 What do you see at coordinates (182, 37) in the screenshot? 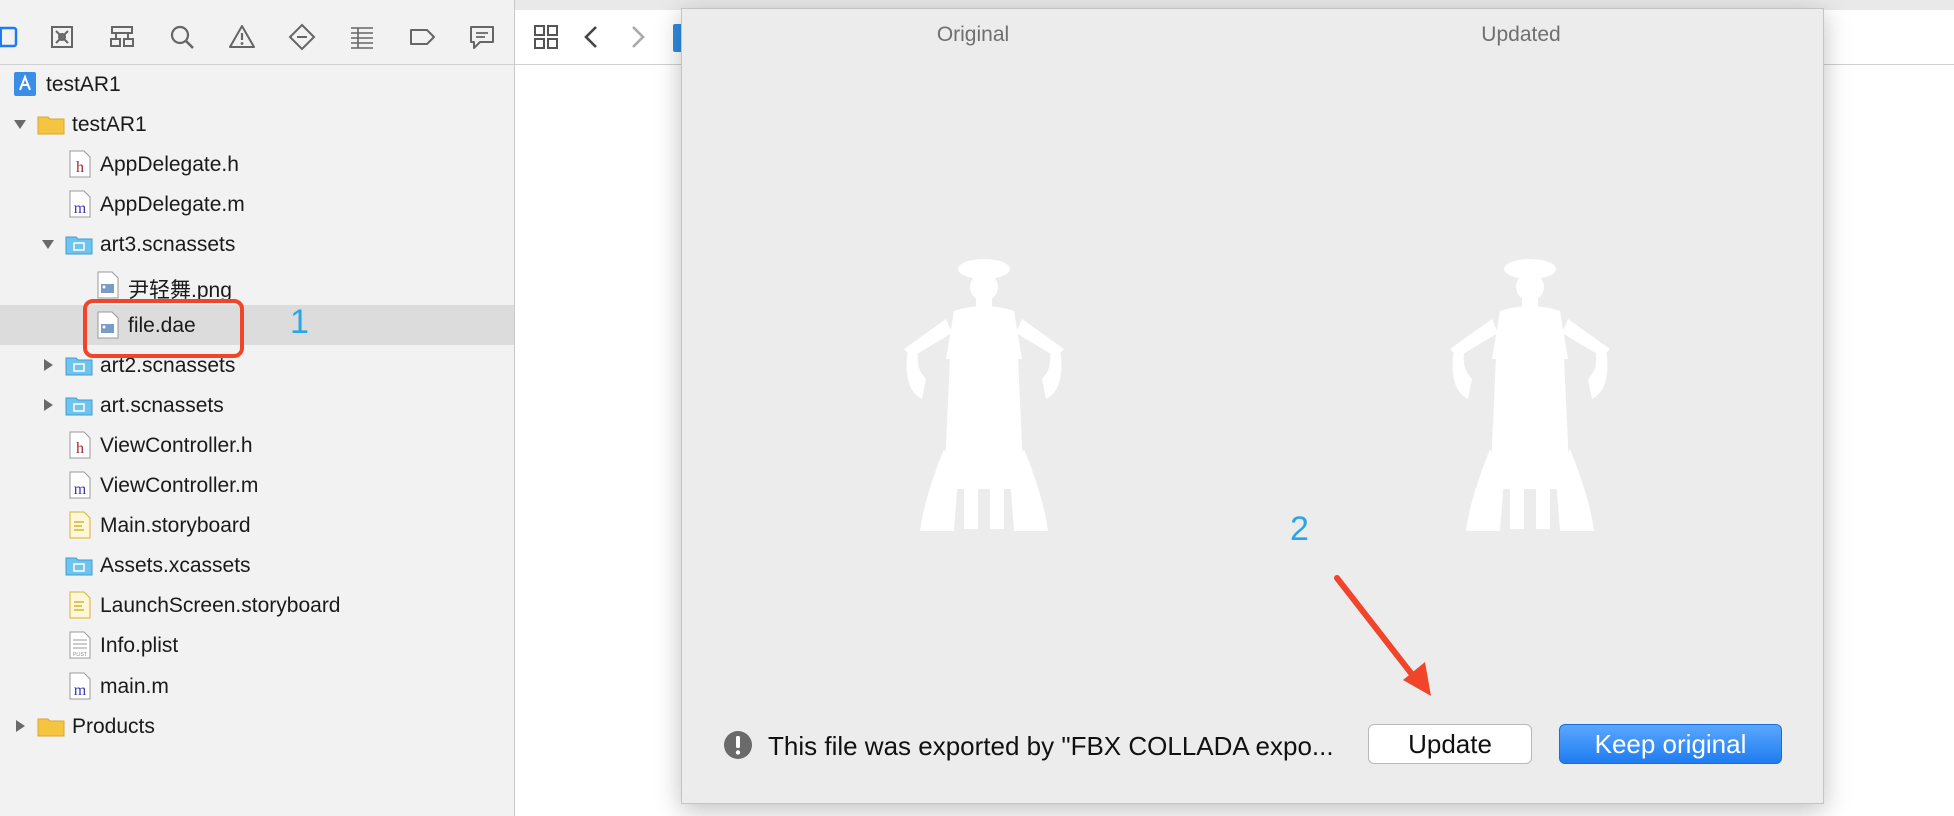
I see `find-icon` at bounding box center [182, 37].